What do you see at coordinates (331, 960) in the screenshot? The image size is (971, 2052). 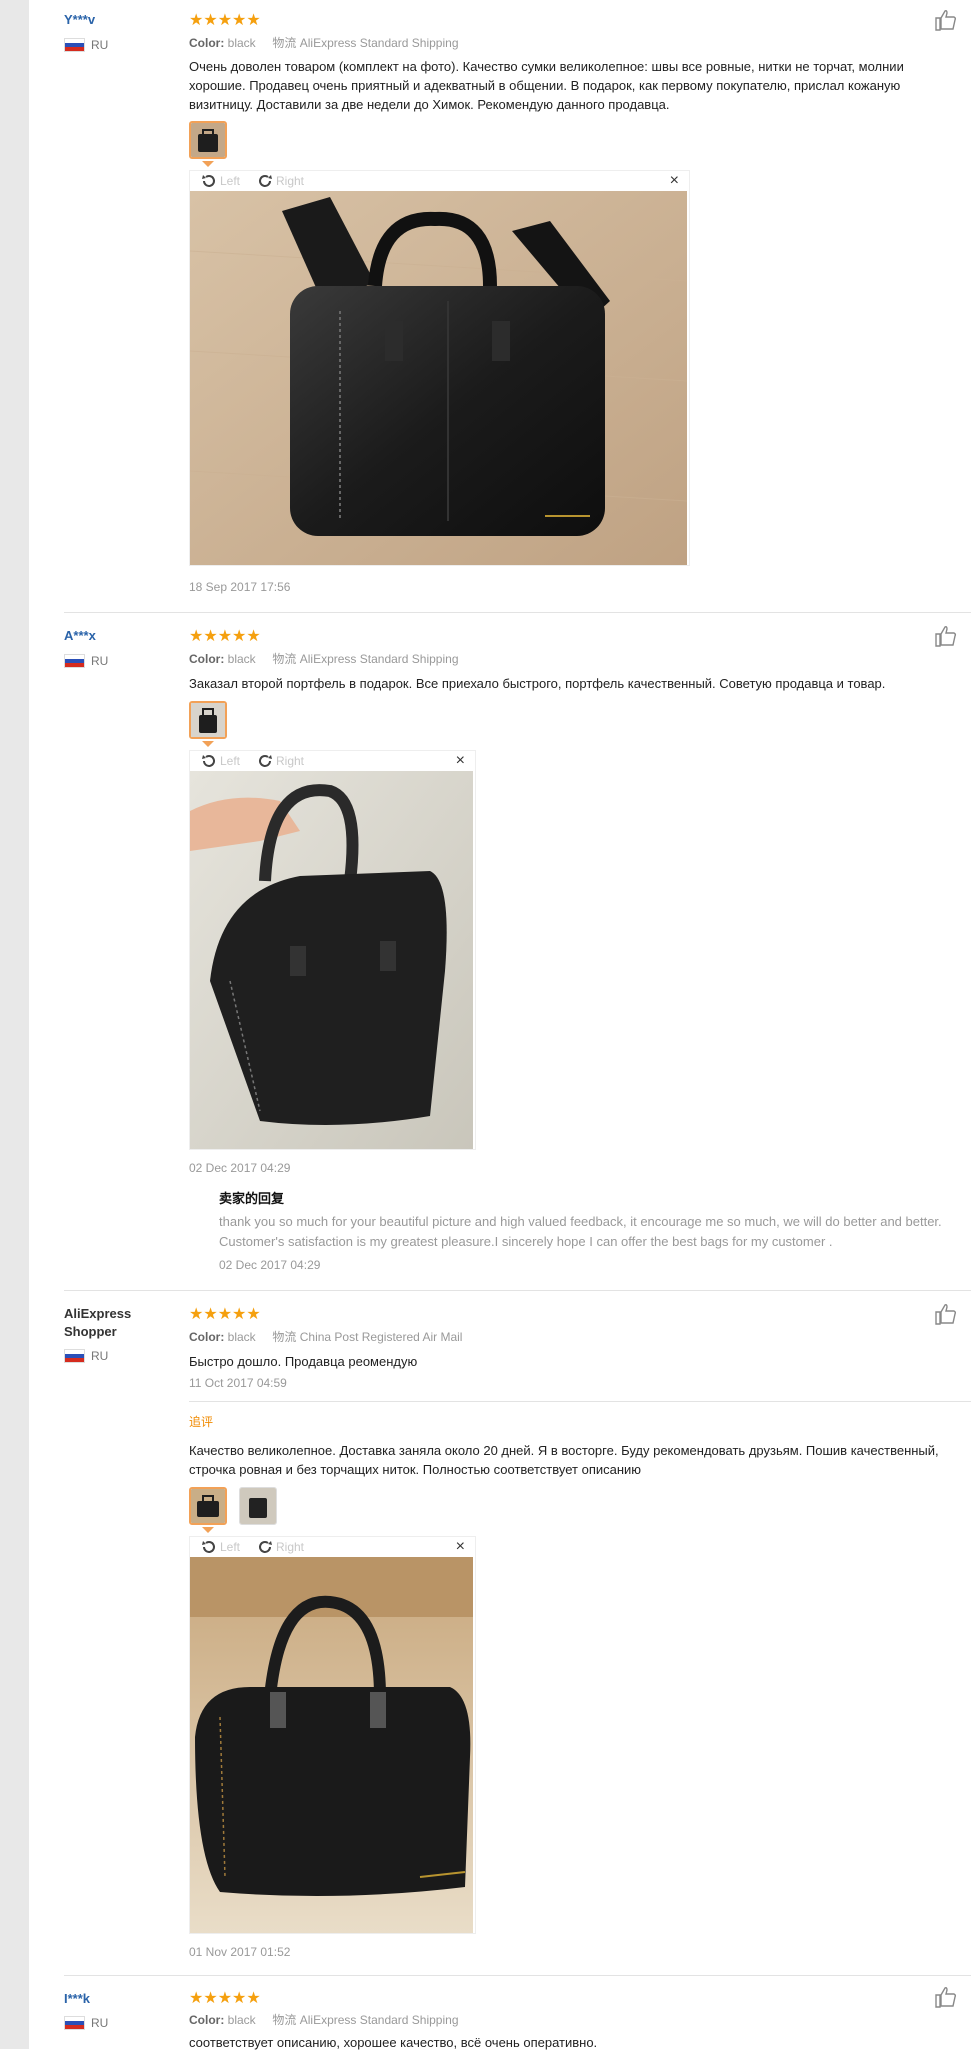 I see `bag-held-in-hand-photo` at bounding box center [331, 960].